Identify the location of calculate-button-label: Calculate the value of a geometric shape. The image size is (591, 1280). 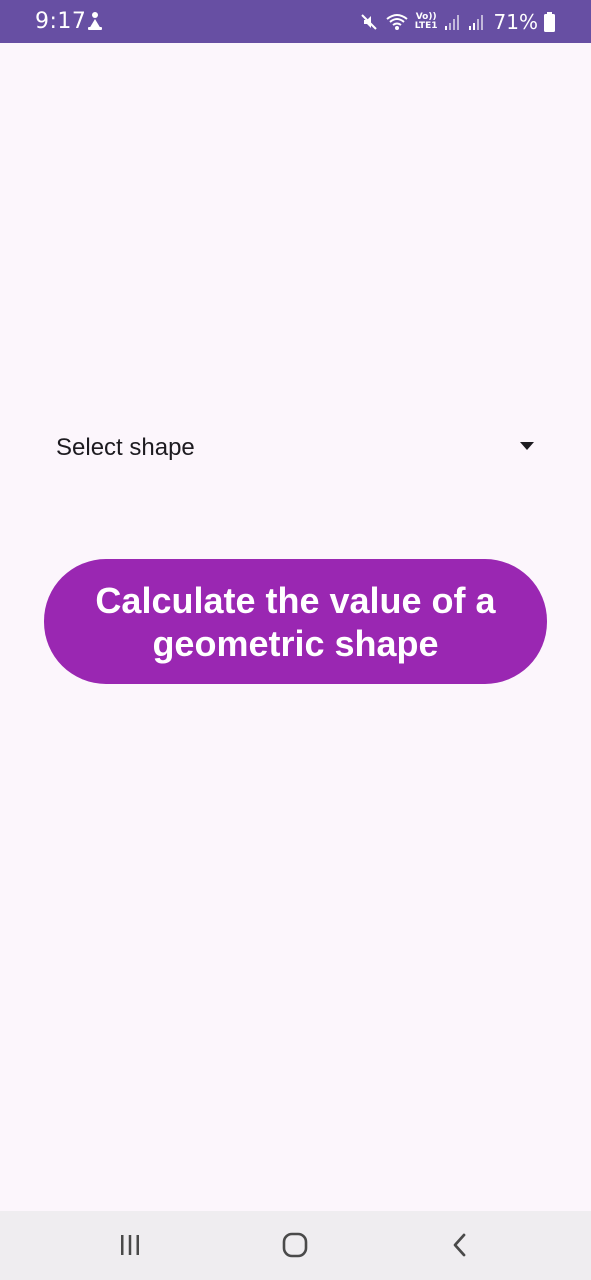
(295, 621).